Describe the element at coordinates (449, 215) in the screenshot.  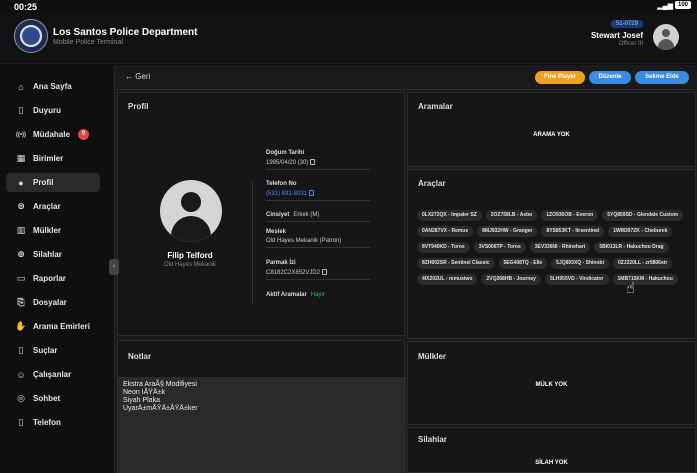
I see `vehicle-tag: 0LX272QX - Impaler SZ` at that location.